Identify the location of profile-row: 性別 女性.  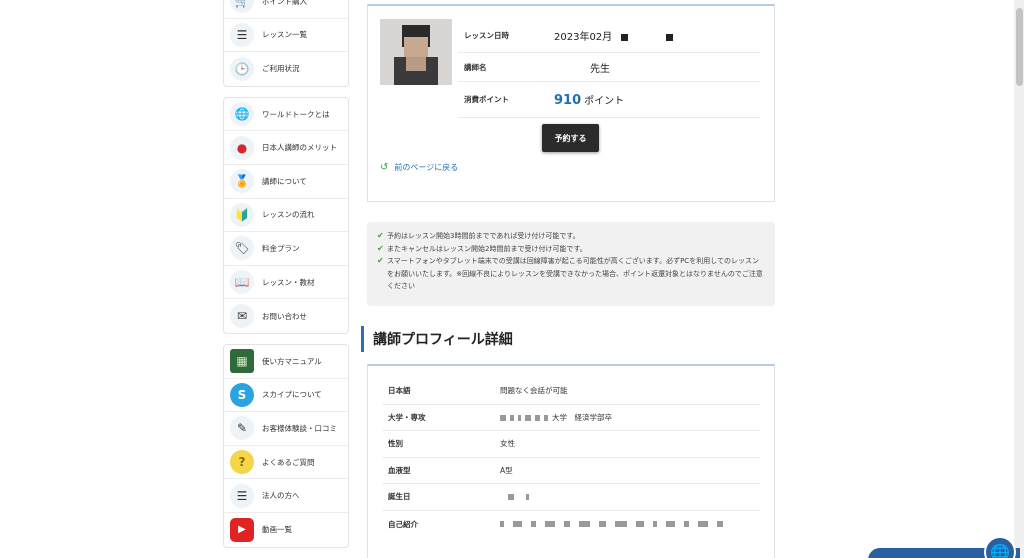
(571, 444).